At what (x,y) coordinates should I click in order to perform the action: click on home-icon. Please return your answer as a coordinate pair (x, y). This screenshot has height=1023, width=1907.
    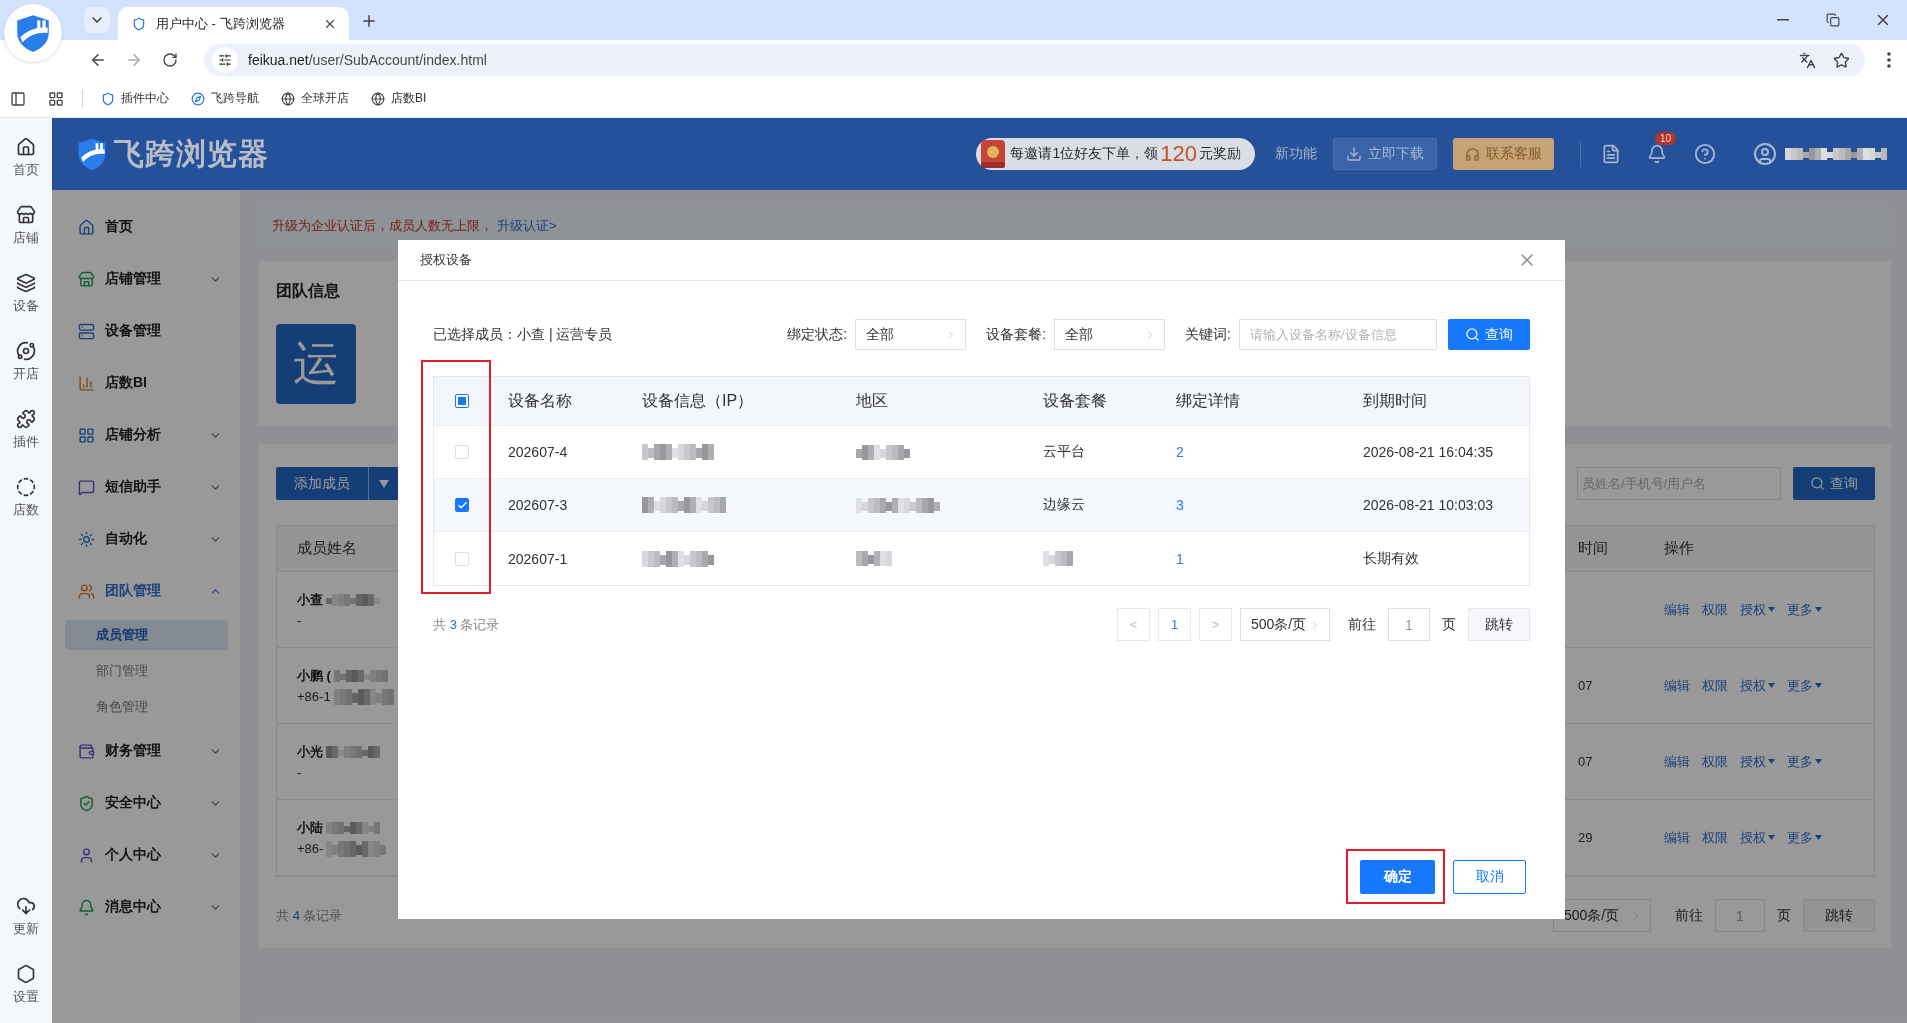
    Looking at the image, I should click on (26, 147).